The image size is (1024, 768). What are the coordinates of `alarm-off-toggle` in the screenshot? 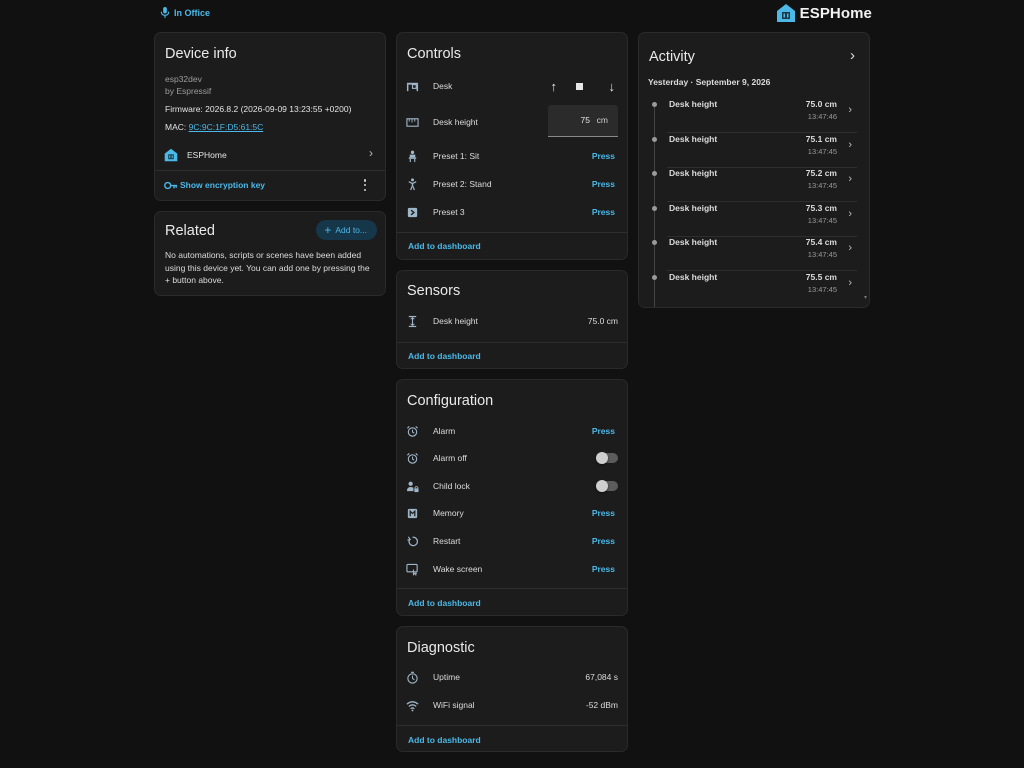 It's located at (607, 458).